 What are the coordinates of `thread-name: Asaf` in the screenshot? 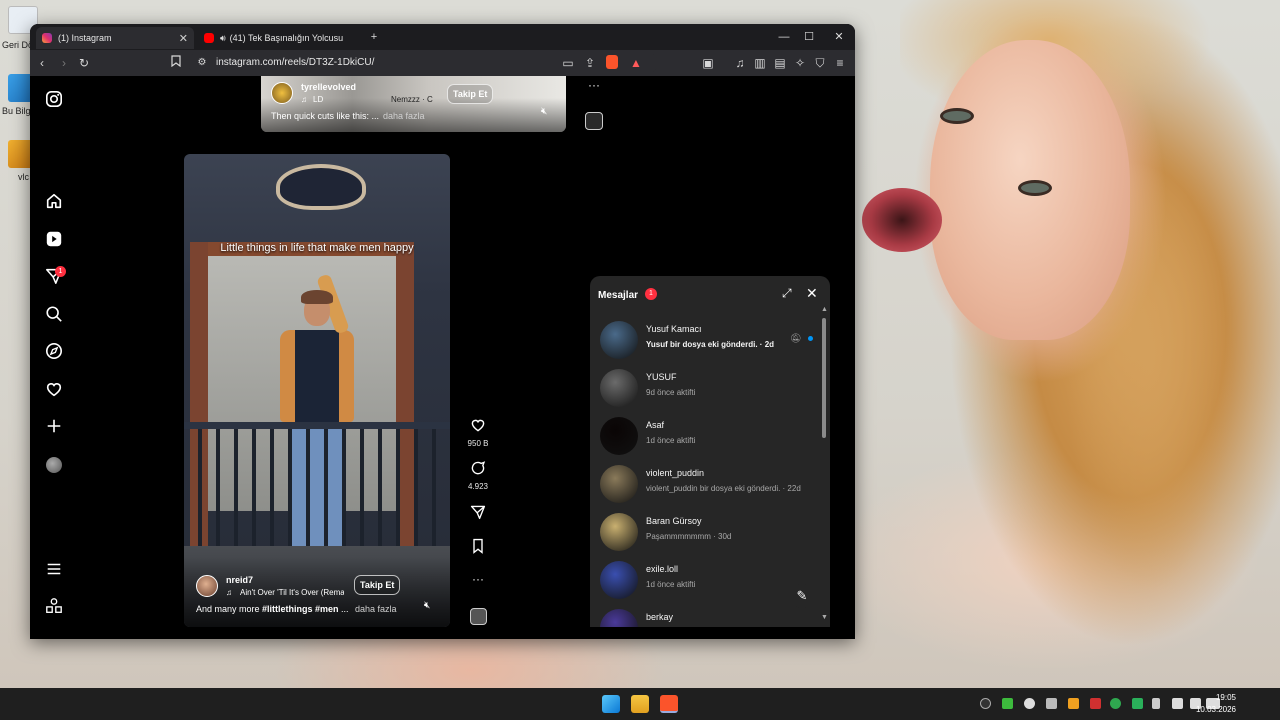 It's located at (655, 425).